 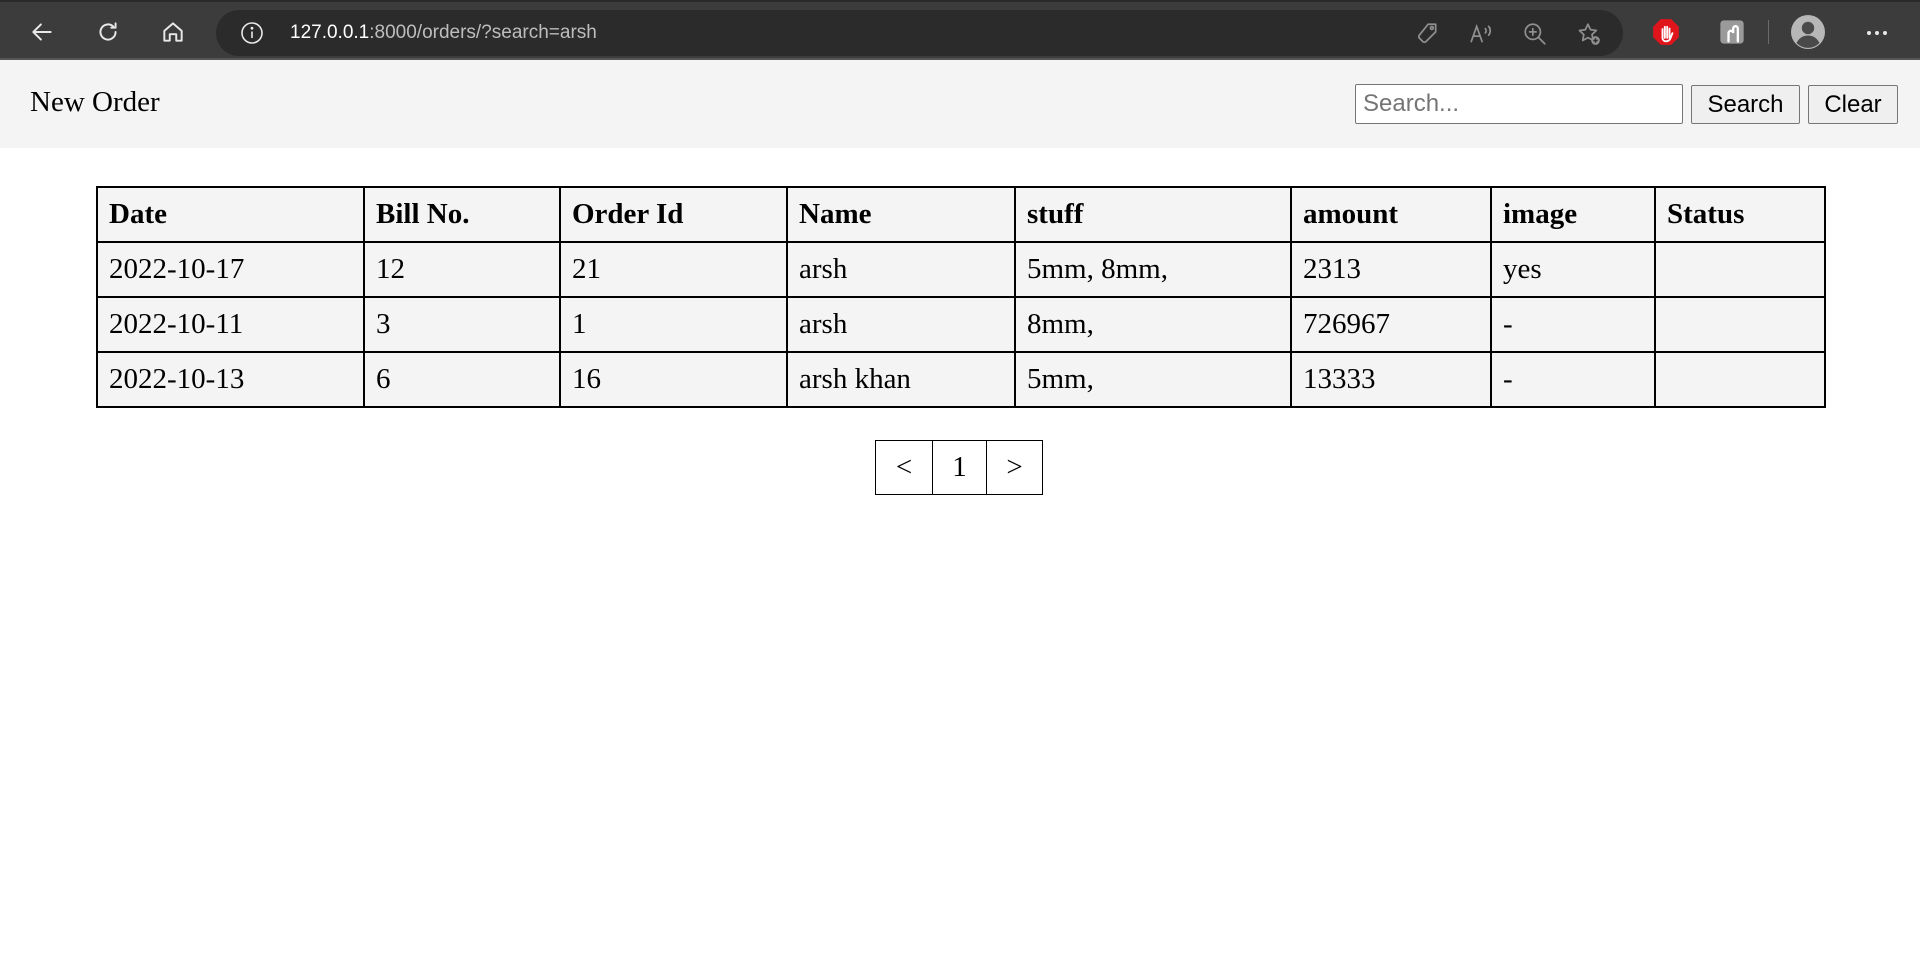 What do you see at coordinates (1666, 32) in the screenshot?
I see `stop-hand-icon` at bounding box center [1666, 32].